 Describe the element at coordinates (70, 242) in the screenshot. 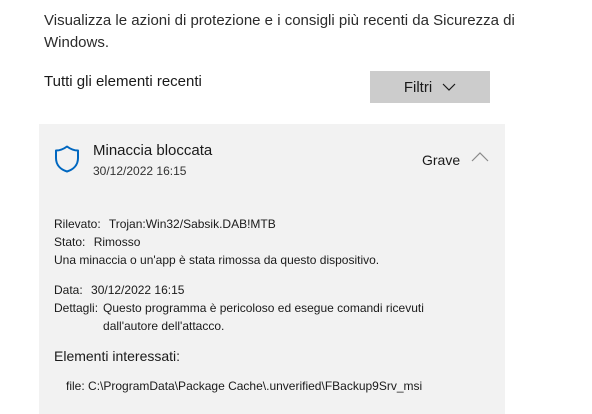

I see `status-label: Stato:` at that location.